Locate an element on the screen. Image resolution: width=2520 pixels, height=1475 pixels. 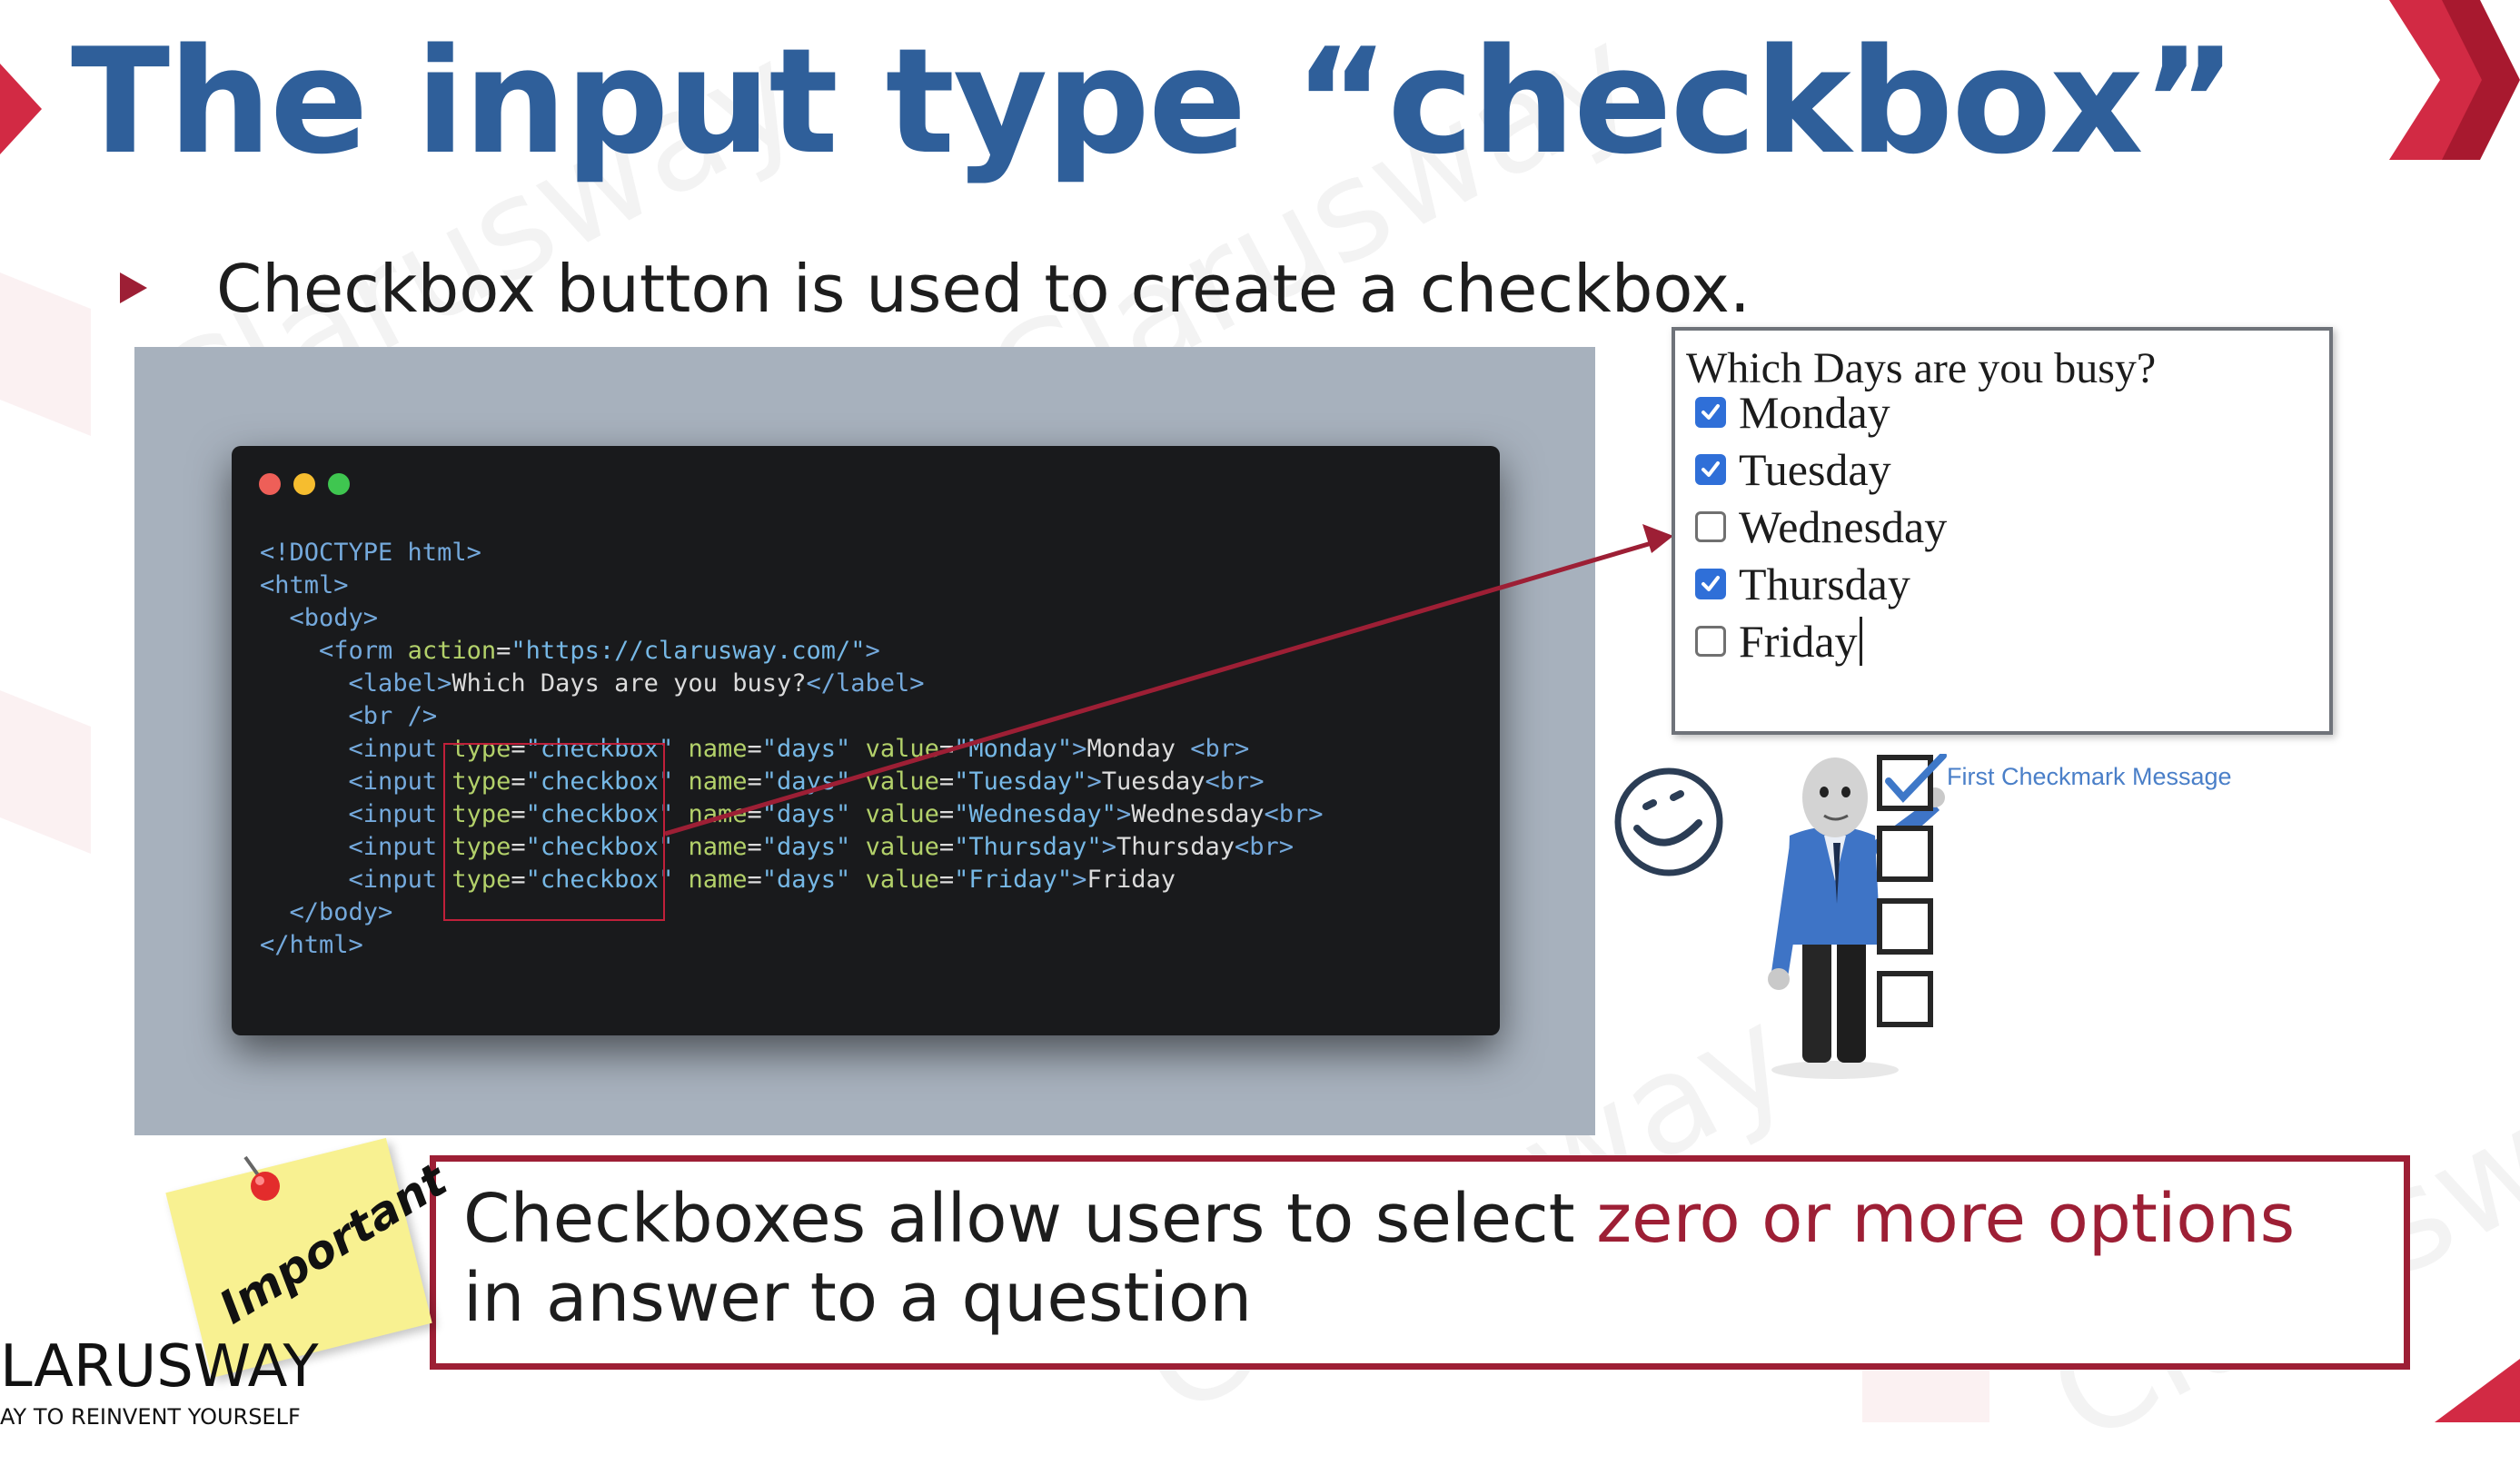
checkbox-label: Wednesday is located at coordinates (1843, 526).